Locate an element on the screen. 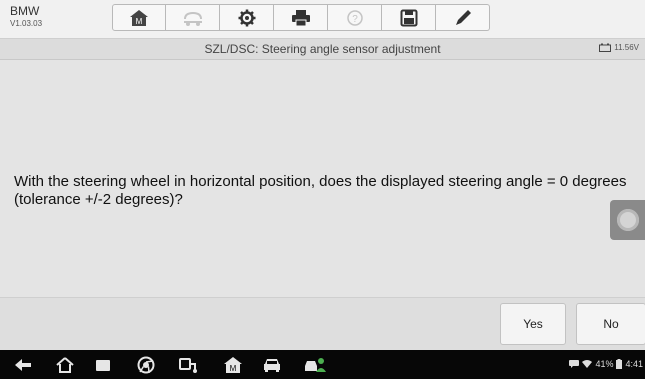 The height and width of the screenshot is (379, 645). floating-assist-button is located at coordinates (627, 220).